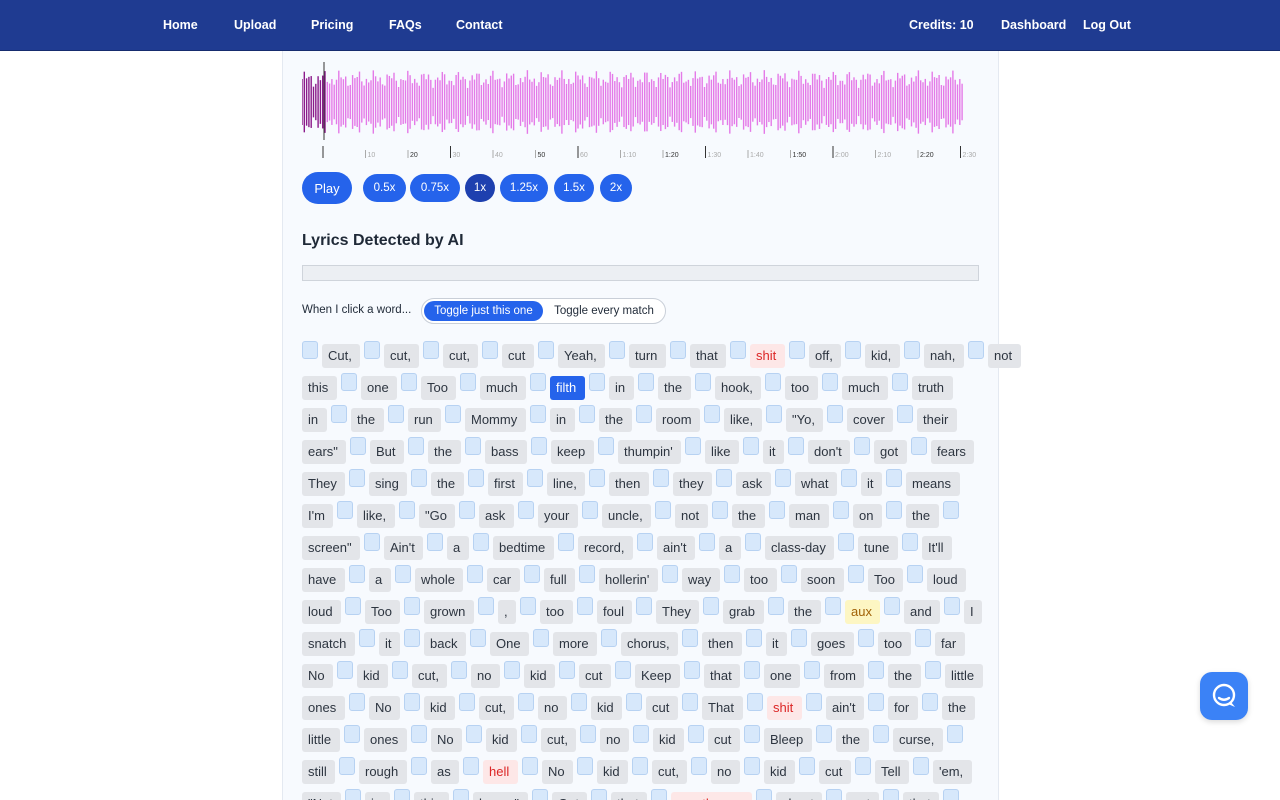  What do you see at coordinates (711, 796) in the screenshot?
I see `lyric-word: mouthy ass` at bounding box center [711, 796].